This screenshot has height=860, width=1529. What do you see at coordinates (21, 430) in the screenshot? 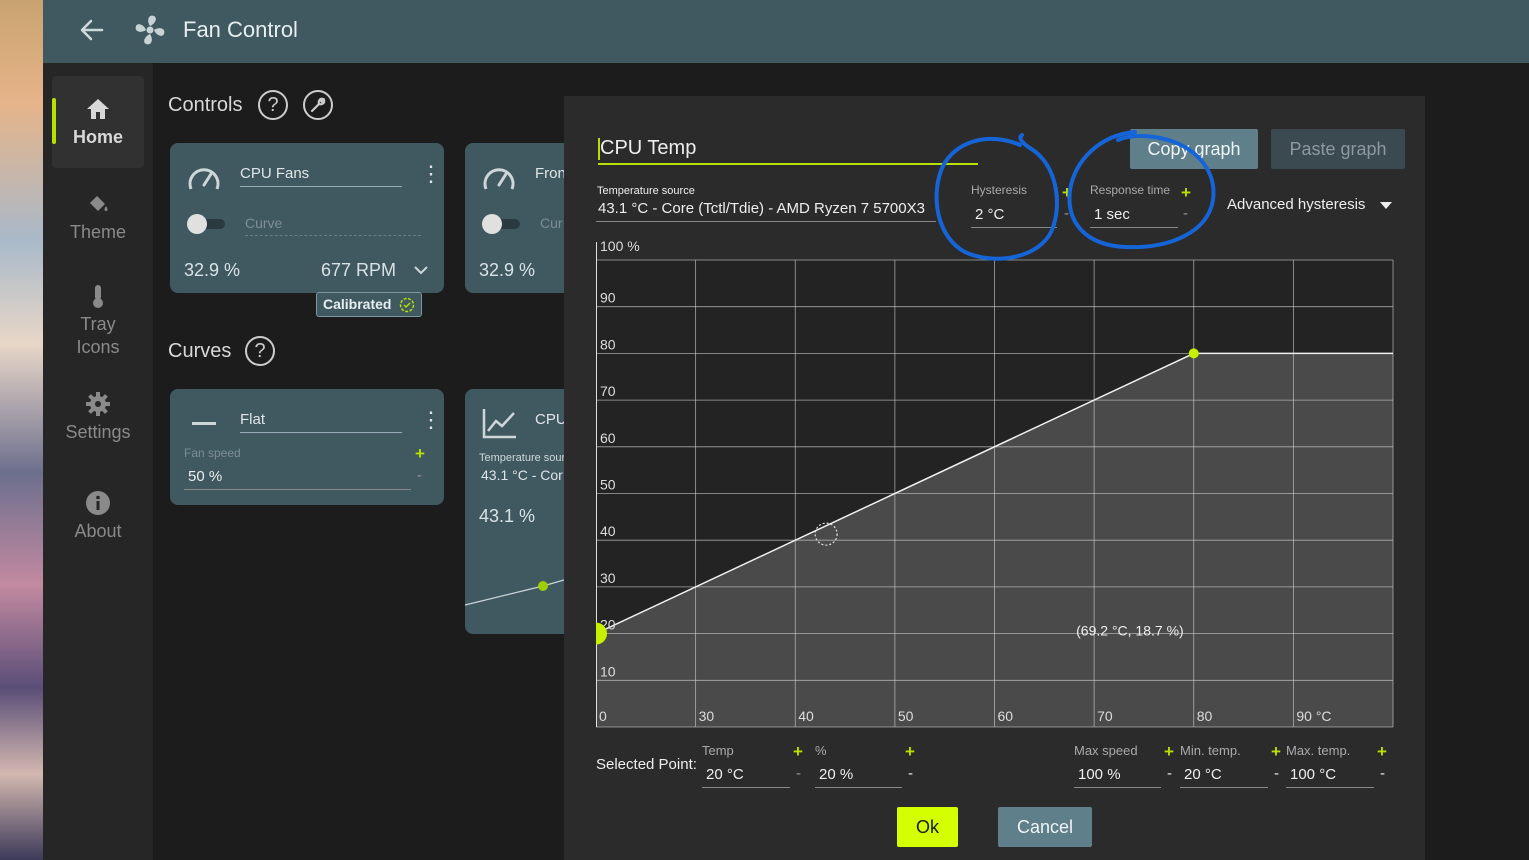
I see `desktop-wallpaper` at bounding box center [21, 430].